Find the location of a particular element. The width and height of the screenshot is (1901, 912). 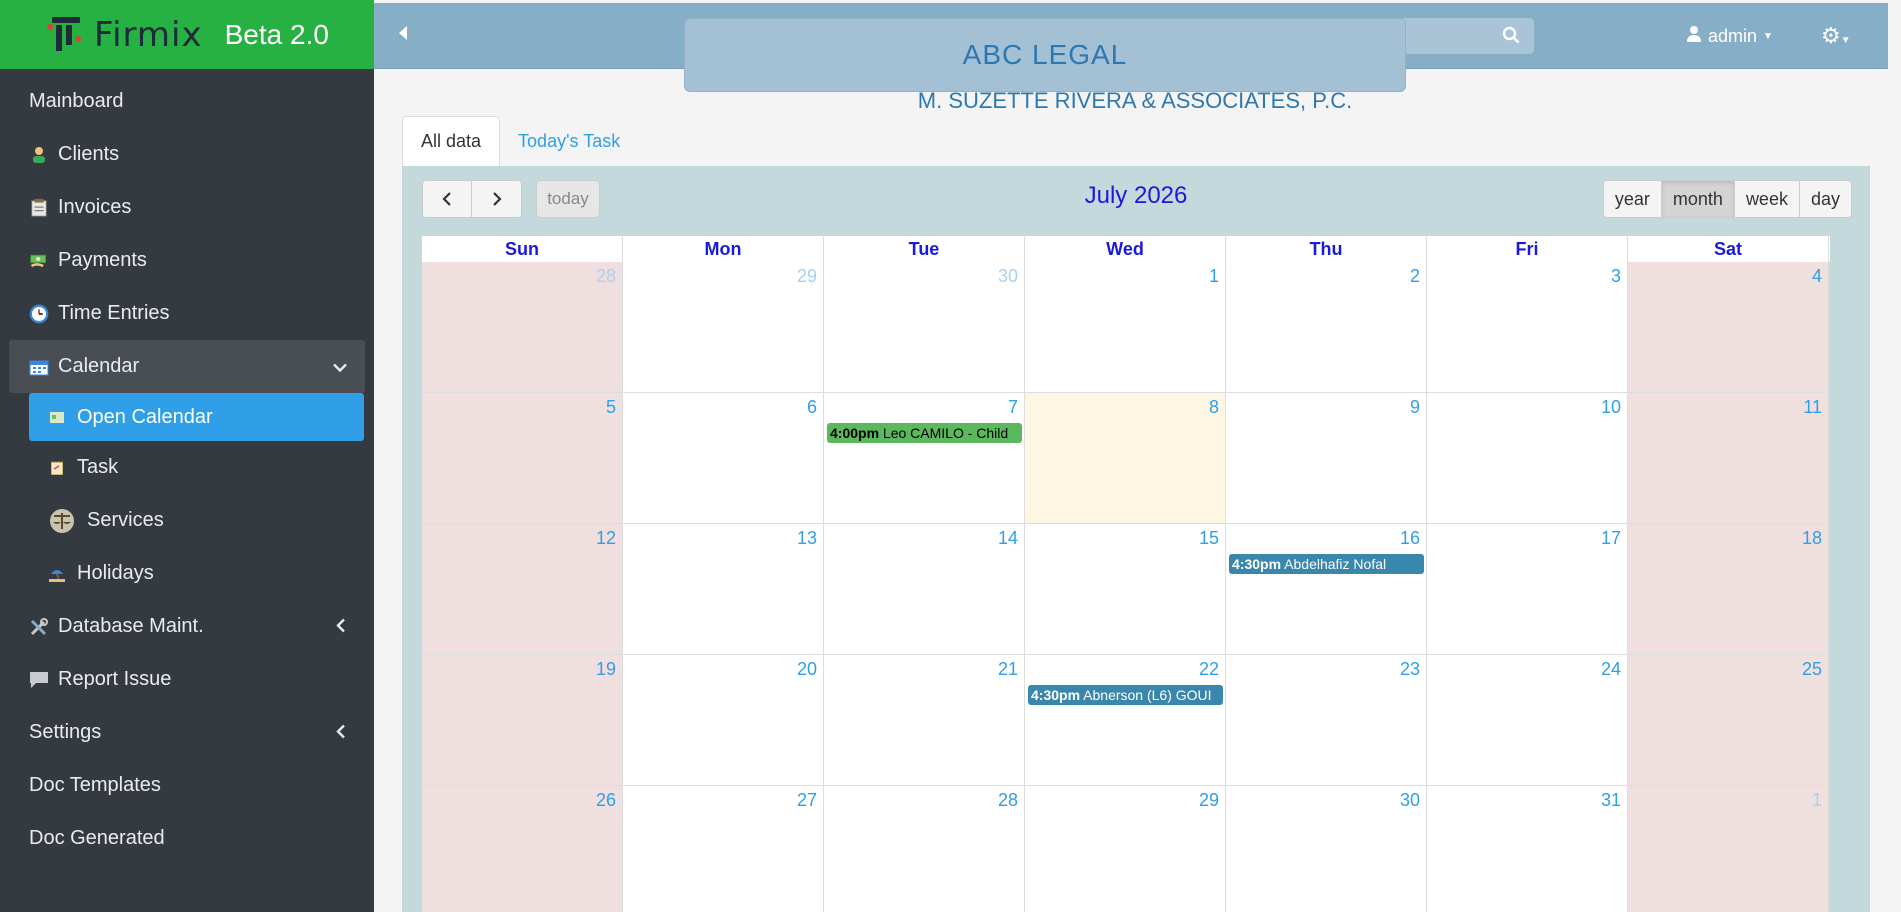

day-number: 13 is located at coordinates (807, 538).